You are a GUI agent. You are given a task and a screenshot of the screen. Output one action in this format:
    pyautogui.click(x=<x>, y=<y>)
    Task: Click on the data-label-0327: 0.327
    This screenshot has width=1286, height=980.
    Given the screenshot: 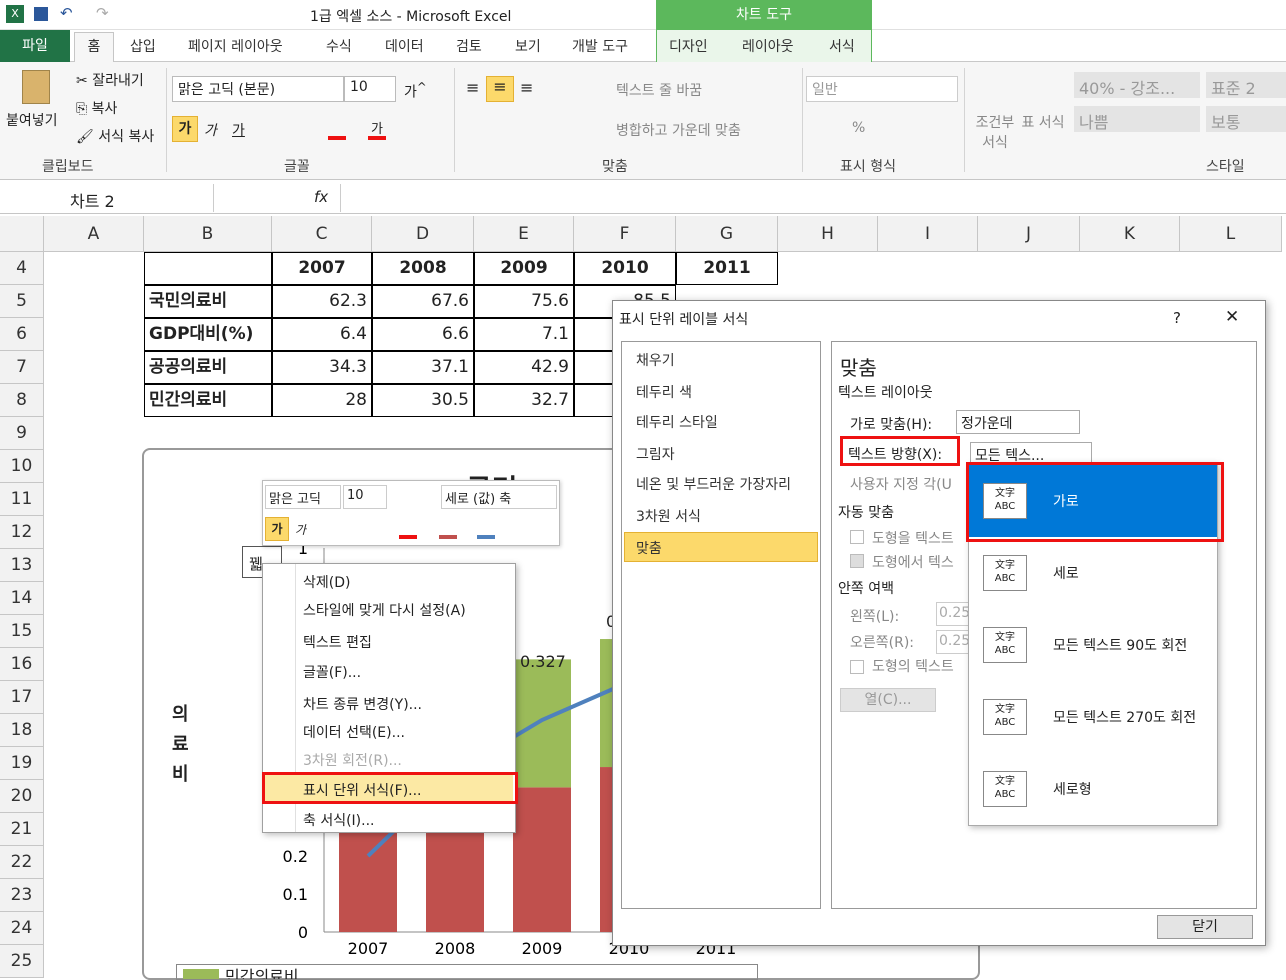 What is the action you would take?
    pyautogui.click(x=543, y=661)
    